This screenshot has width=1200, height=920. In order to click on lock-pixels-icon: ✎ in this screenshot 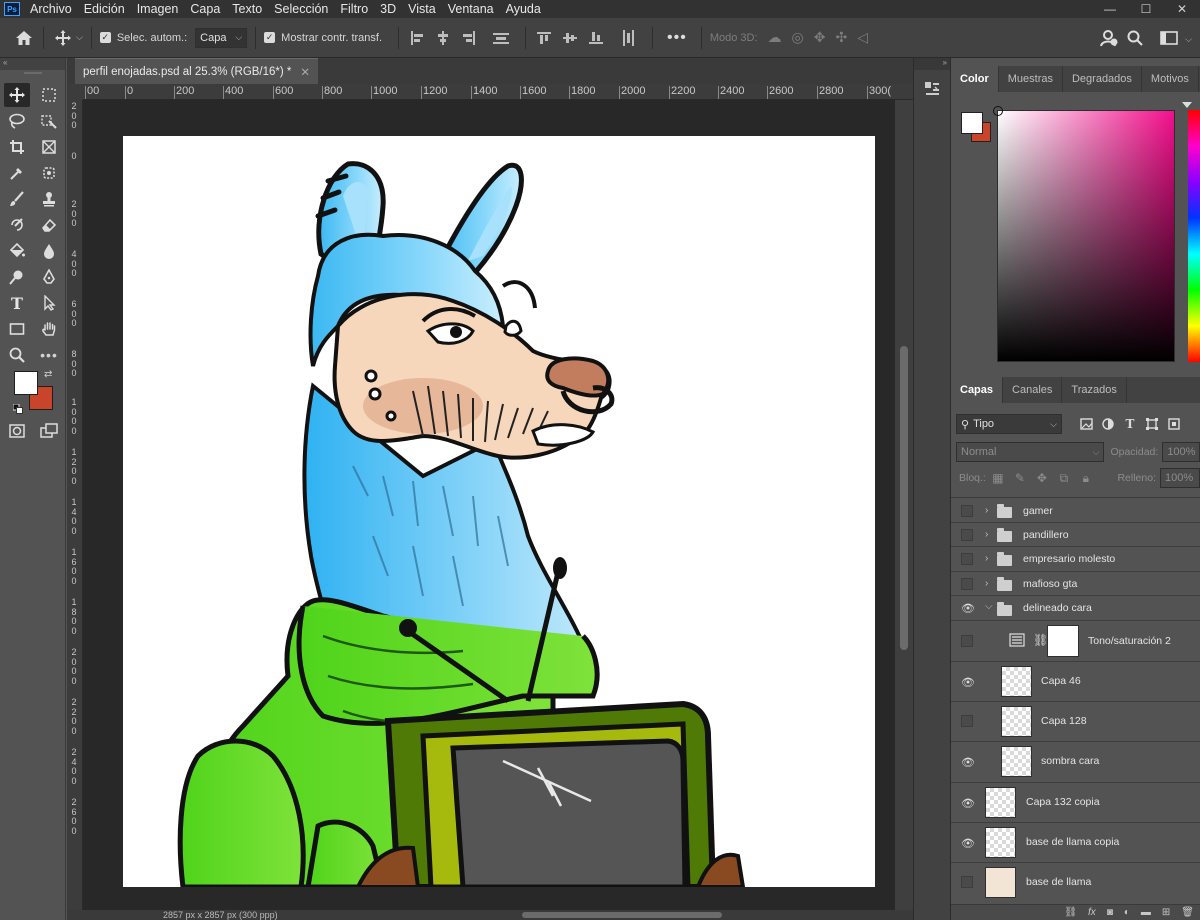, I will do `click(1020, 478)`.